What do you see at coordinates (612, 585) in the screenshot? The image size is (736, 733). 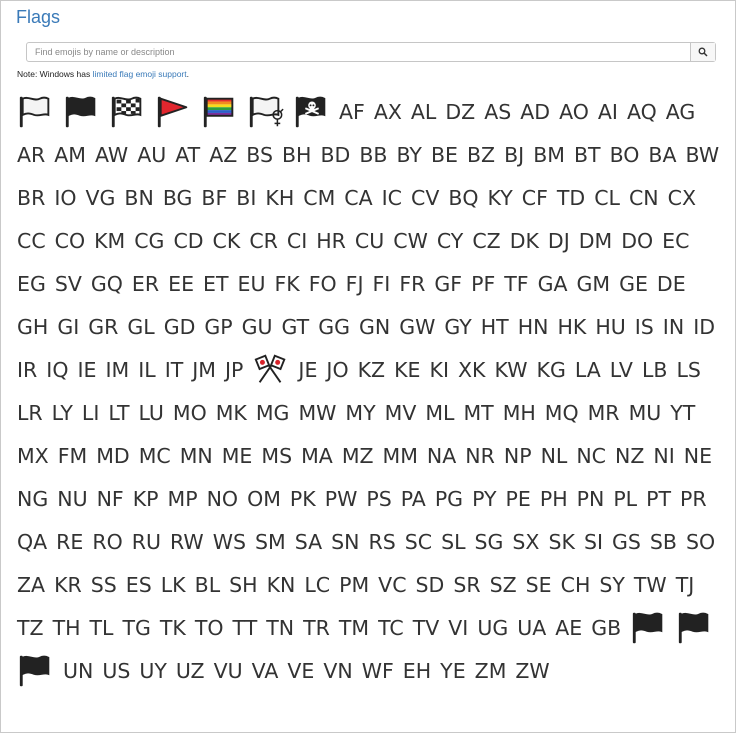 I see `flag-sy: SY` at bounding box center [612, 585].